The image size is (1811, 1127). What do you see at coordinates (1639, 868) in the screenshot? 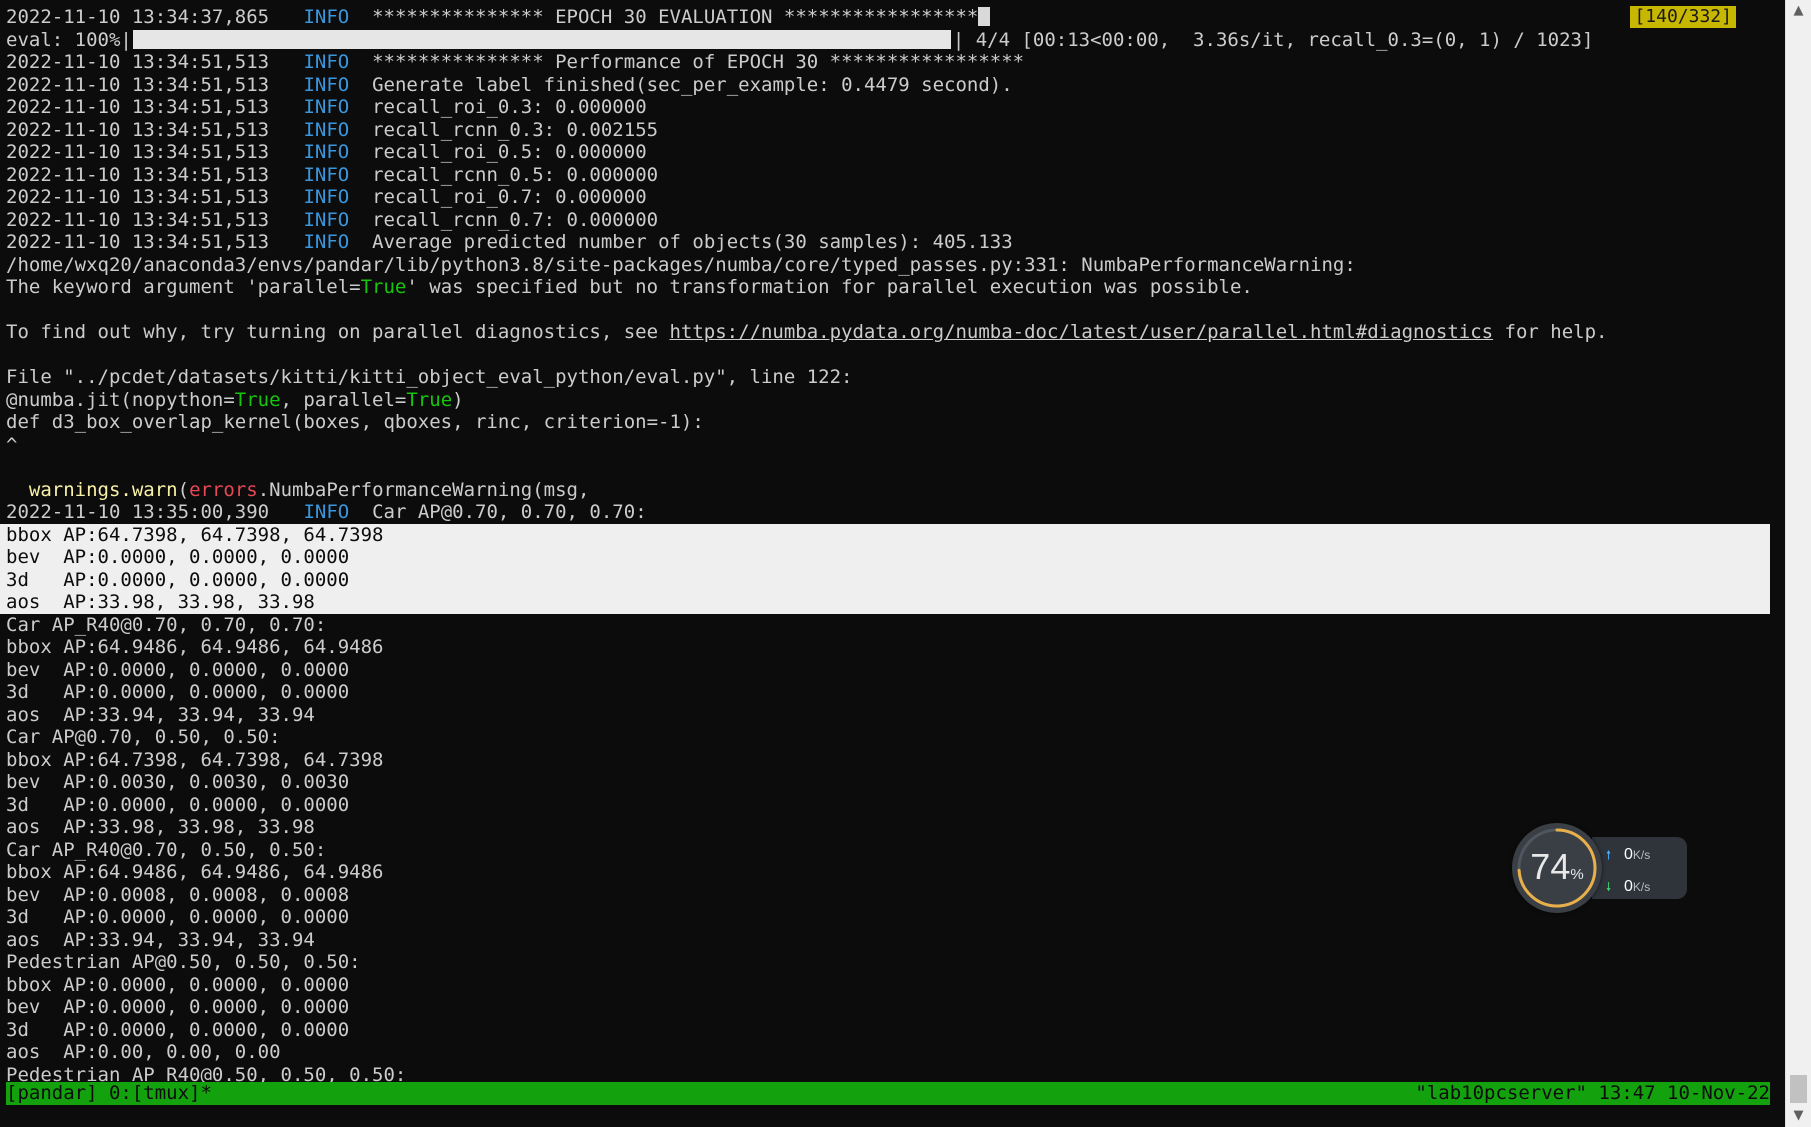
I see `network-speed-panel: 🠕 0K/s 🠗 0K/s` at bounding box center [1639, 868].